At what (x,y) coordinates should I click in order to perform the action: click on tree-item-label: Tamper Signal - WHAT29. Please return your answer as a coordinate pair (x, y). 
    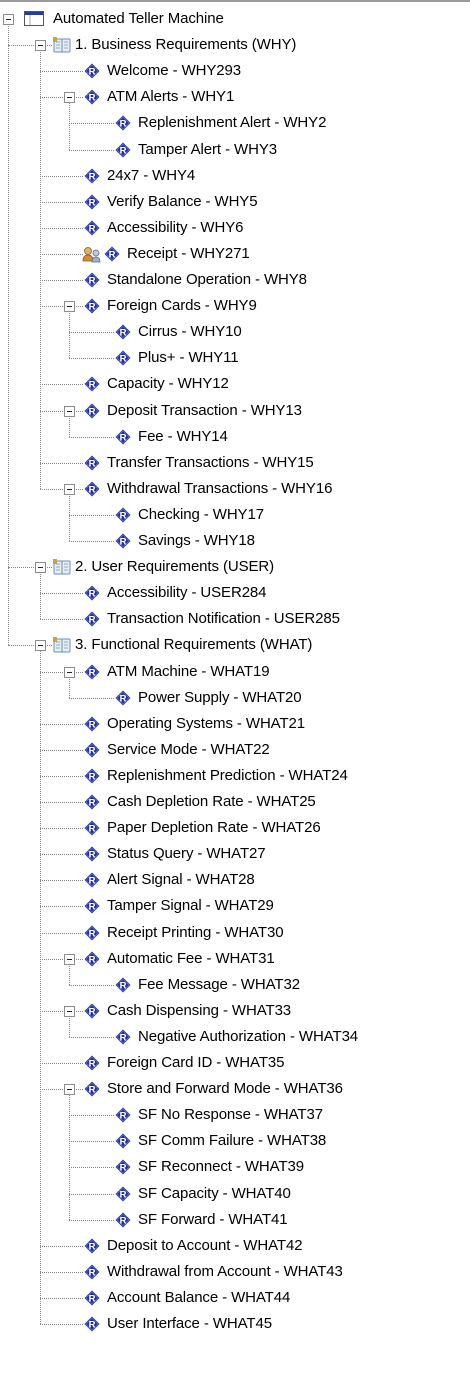
    Looking at the image, I should click on (190, 905).